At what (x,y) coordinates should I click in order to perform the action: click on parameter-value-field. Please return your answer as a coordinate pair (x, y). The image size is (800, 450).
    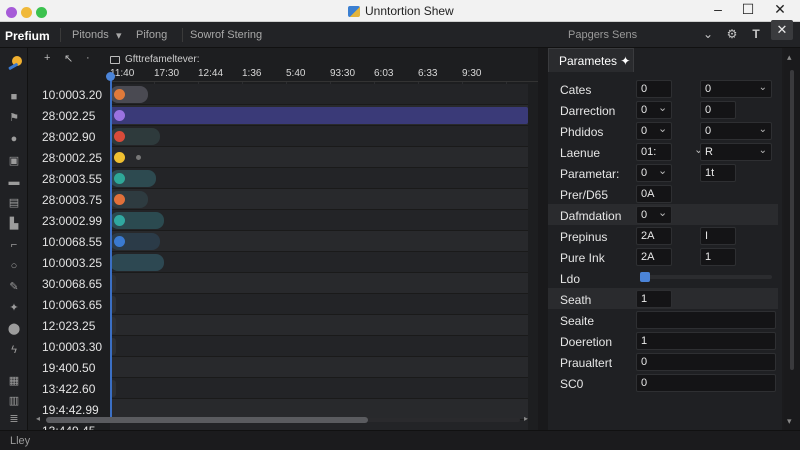
    Looking at the image, I should click on (706, 320).